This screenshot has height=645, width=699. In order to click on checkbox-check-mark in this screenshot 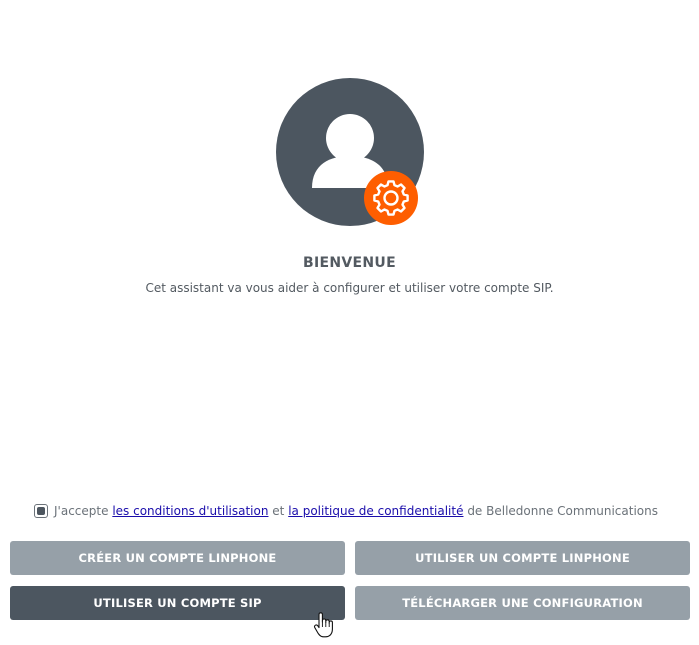, I will do `click(41, 511)`.